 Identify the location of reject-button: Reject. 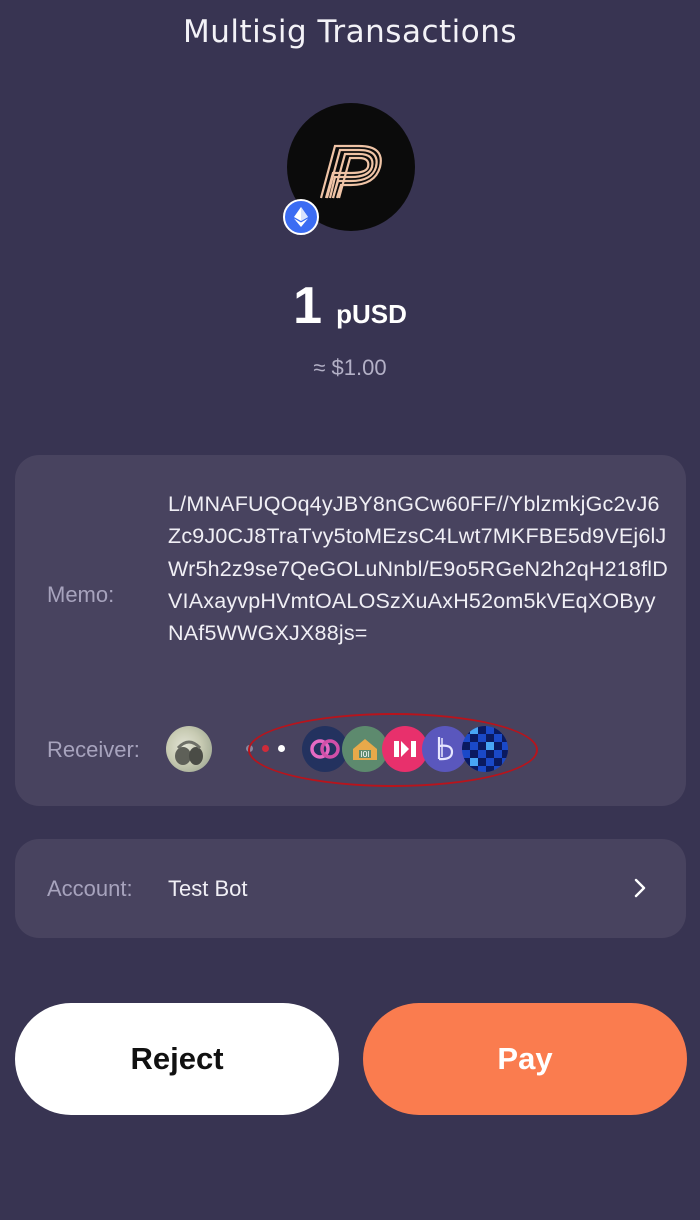
(177, 1059).